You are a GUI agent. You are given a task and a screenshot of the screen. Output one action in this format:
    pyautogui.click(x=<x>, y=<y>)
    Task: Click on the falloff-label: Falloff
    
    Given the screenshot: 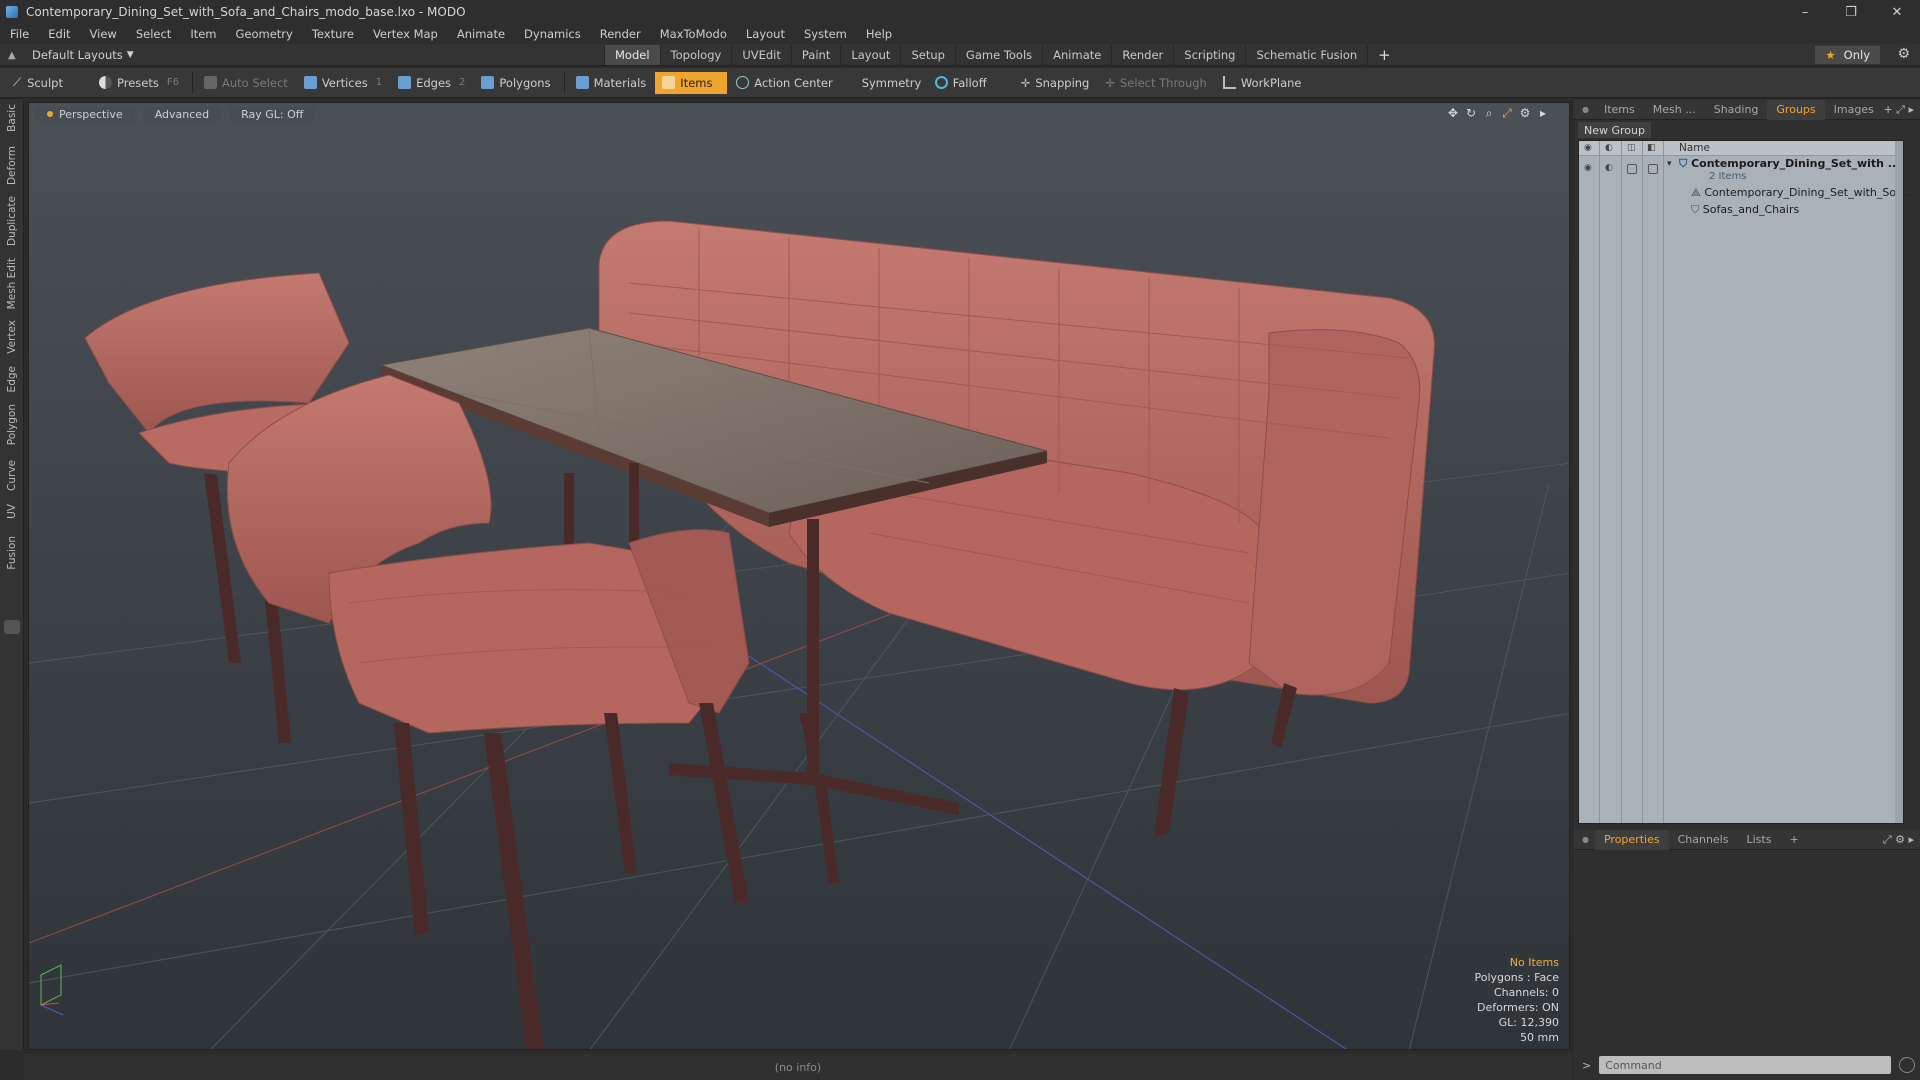 What is the action you would take?
    pyautogui.click(x=969, y=82)
    